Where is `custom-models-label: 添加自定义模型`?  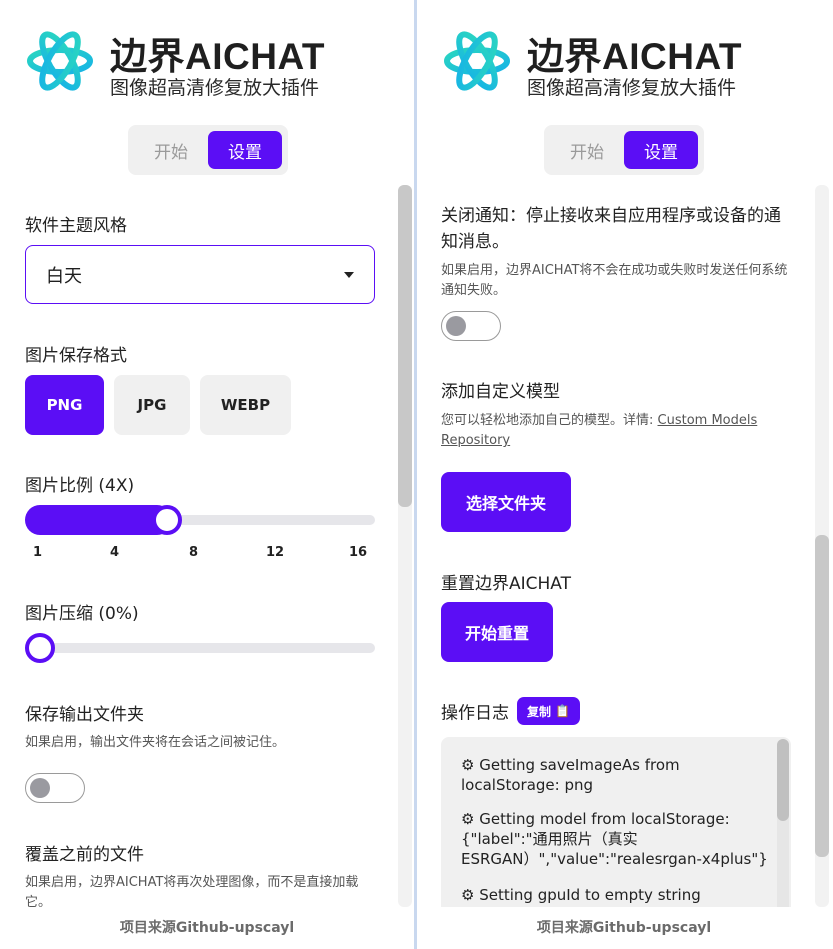 custom-models-label: 添加自定义模型 is located at coordinates (500, 392).